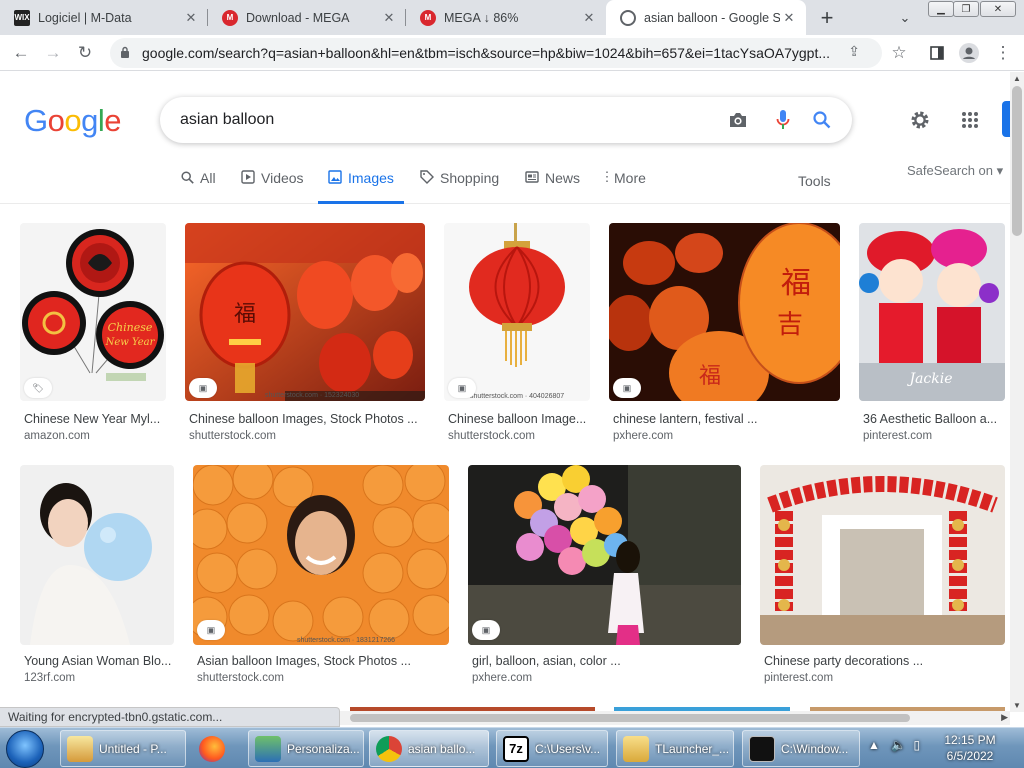 The width and height of the screenshot is (1024, 768). What do you see at coordinates (827, 18) in the screenshot?
I see `new-tab-button: +` at bounding box center [827, 18].